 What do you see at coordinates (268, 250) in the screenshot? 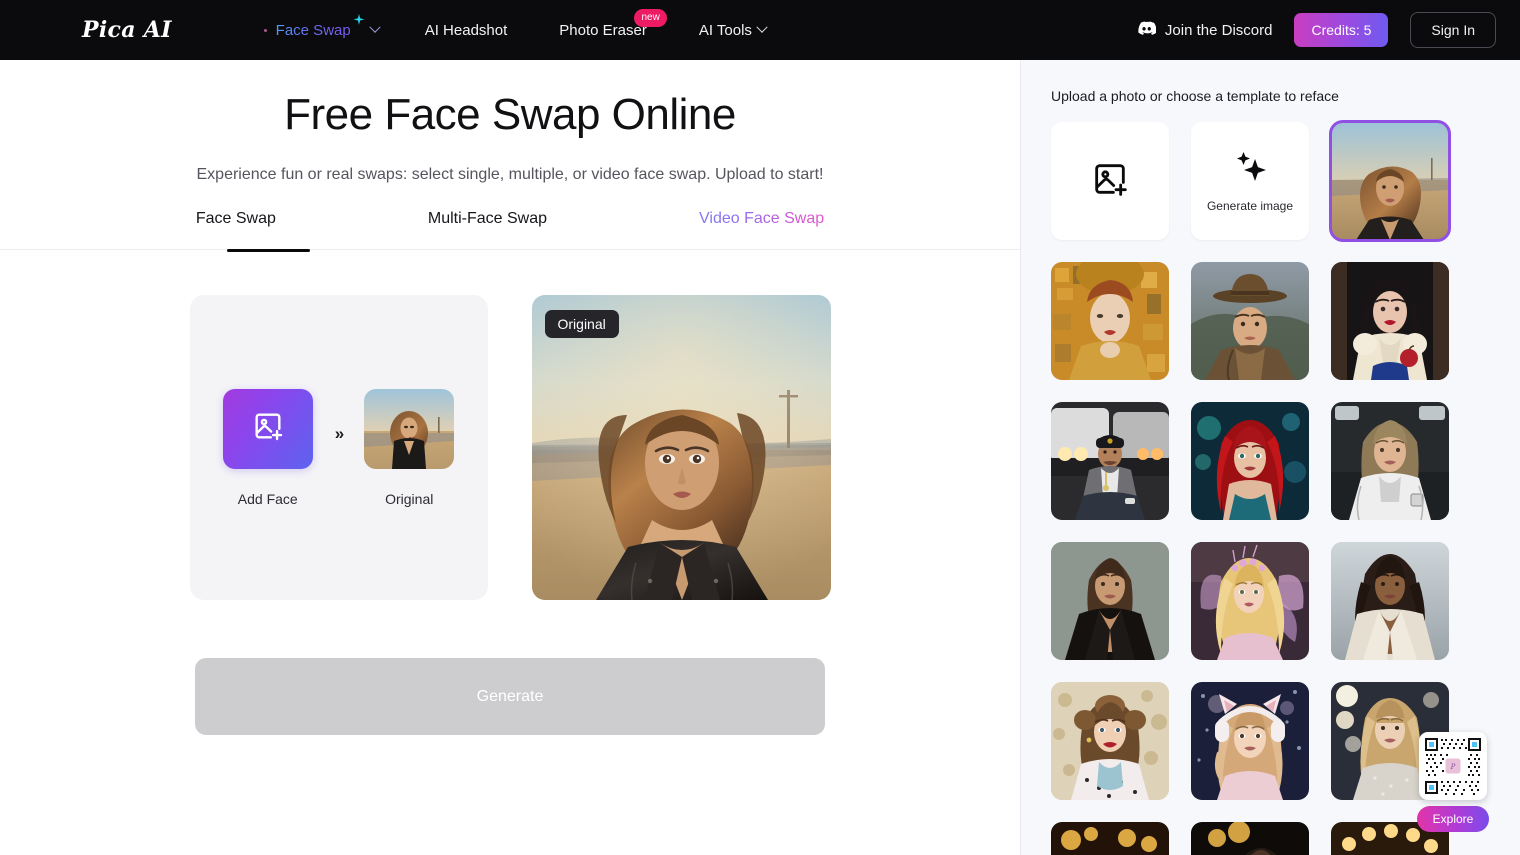
I see `active-tab-underline` at bounding box center [268, 250].